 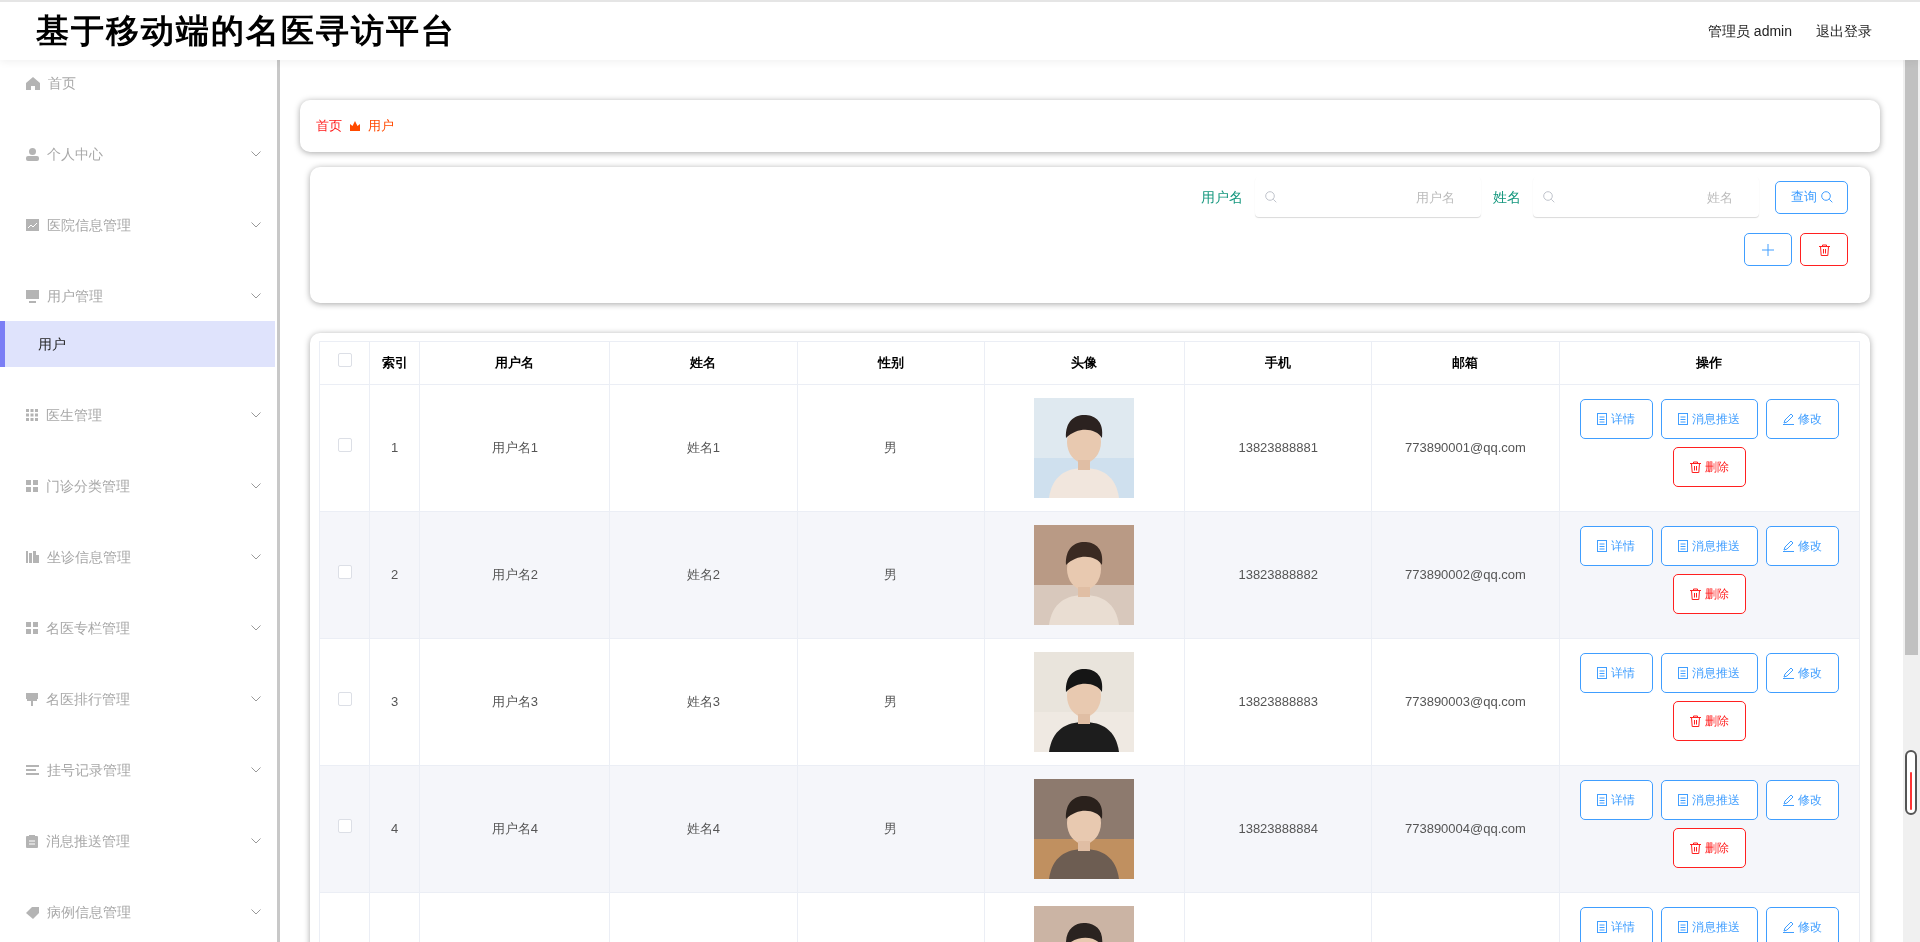 What do you see at coordinates (394, 363) in the screenshot?
I see `column-header: 索引` at bounding box center [394, 363].